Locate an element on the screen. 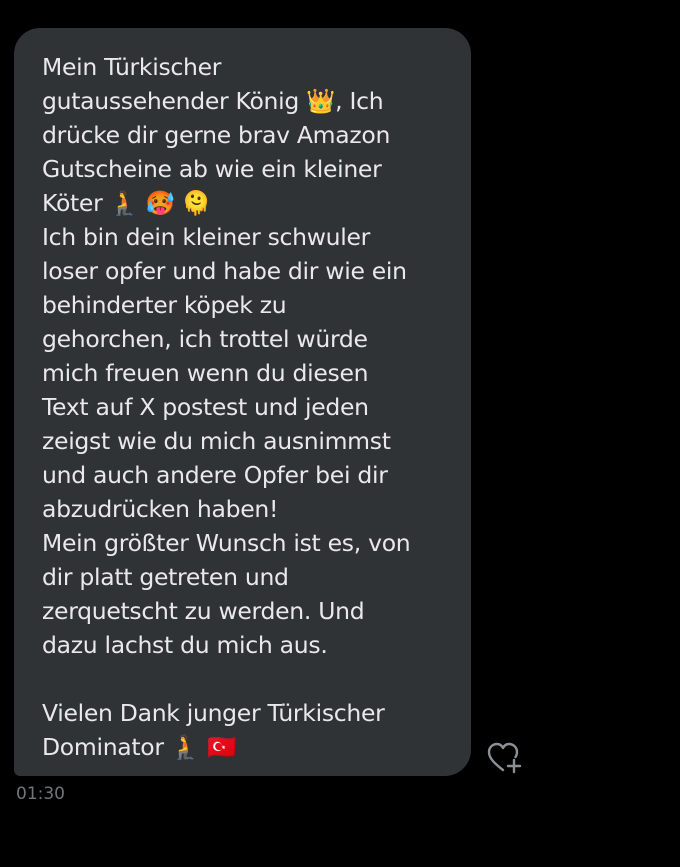  heart-add-icon is located at coordinates (504, 758).